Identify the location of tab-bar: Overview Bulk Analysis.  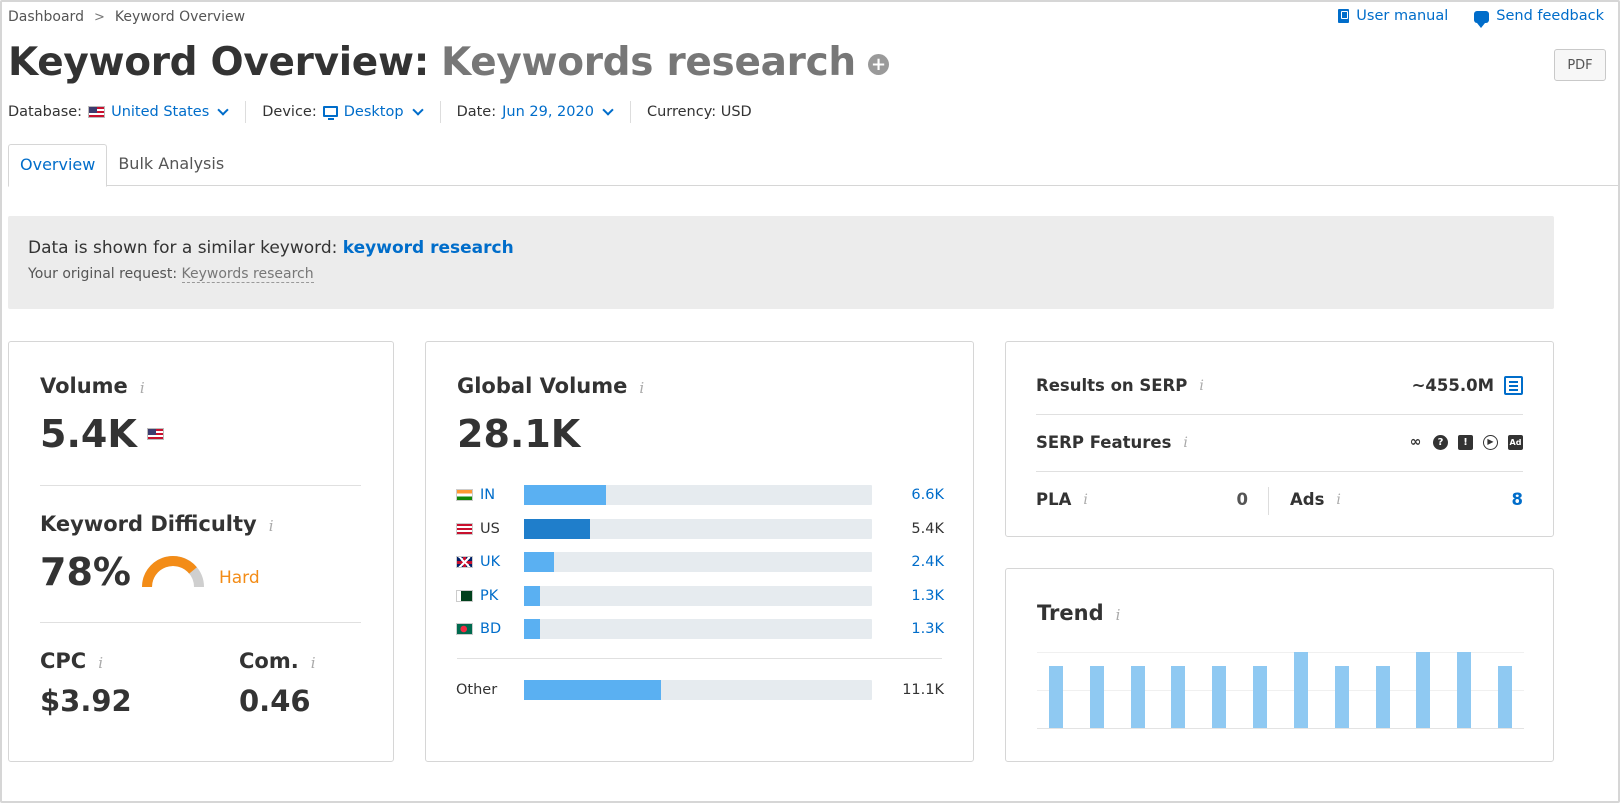
(814, 165).